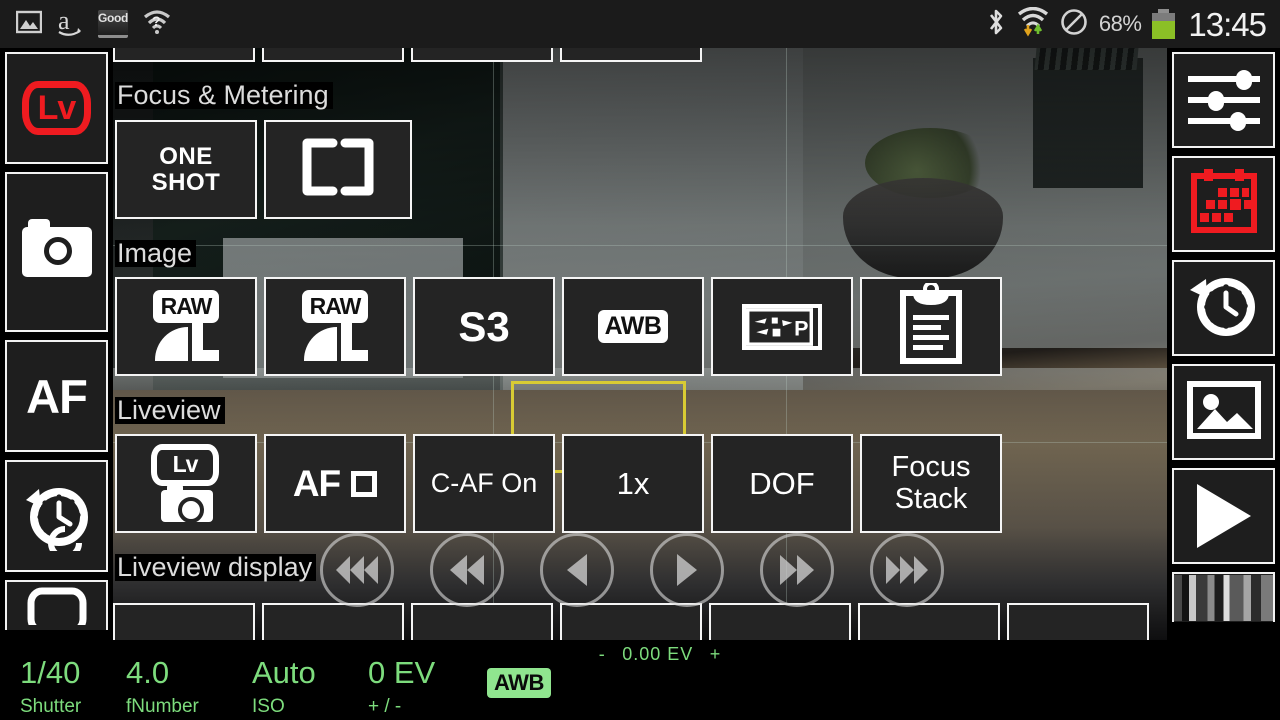 The image size is (1280, 720). I want to click on sidebar-item-autofocus: AF, so click(56, 396).